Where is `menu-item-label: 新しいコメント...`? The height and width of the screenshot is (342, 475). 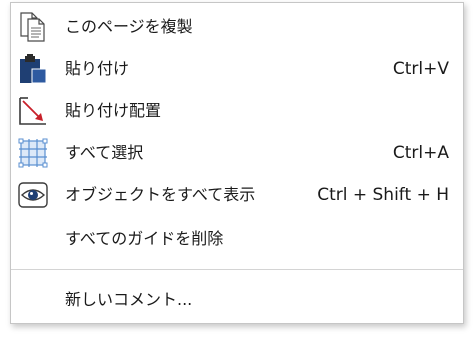
menu-item-label: 新しいコメント... is located at coordinates (129, 299).